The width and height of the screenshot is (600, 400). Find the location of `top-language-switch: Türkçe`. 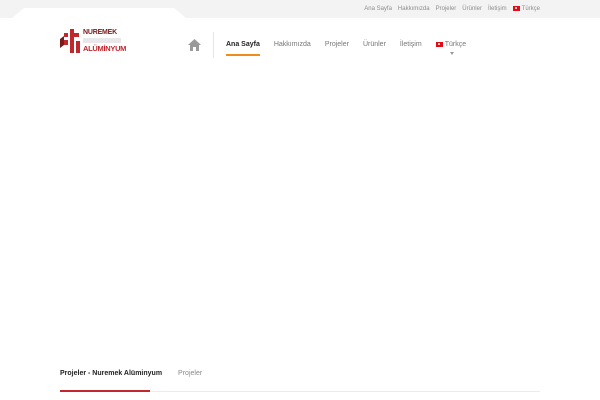

top-language-switch: Türkçe is located at coordinates (526, 9).